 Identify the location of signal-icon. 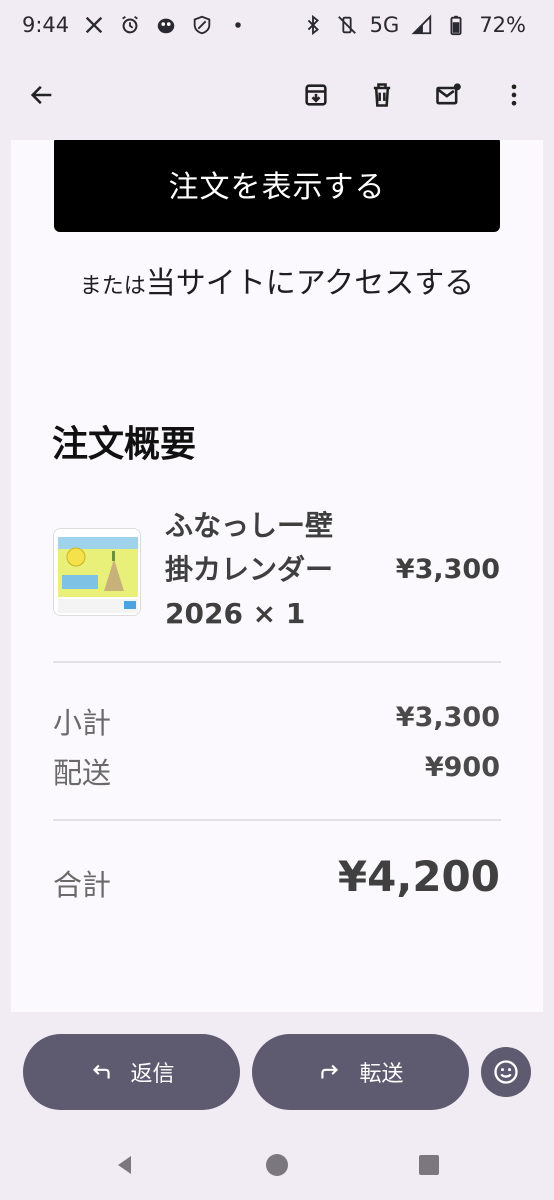
(422, 25).